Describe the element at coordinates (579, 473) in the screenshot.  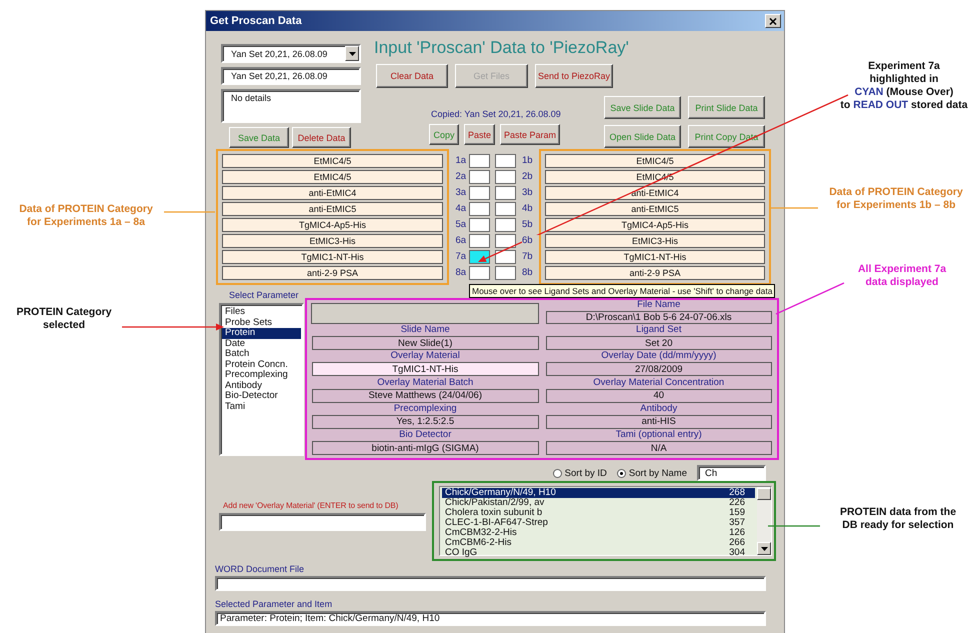
I see `sort-option: Sort by ID` at that location.